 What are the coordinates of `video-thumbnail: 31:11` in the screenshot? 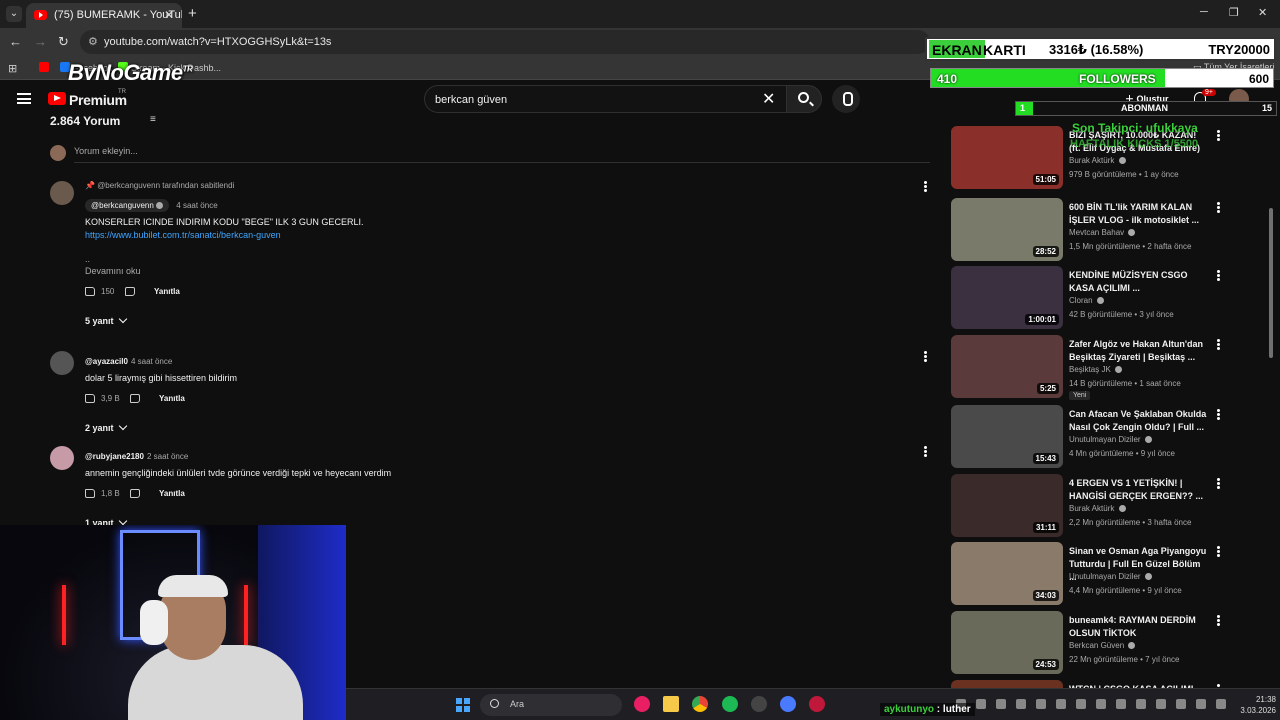 It's located at (1007, 505).